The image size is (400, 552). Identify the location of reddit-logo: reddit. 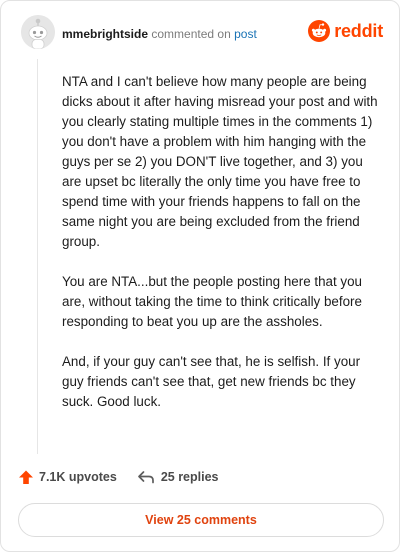
(345, 31).